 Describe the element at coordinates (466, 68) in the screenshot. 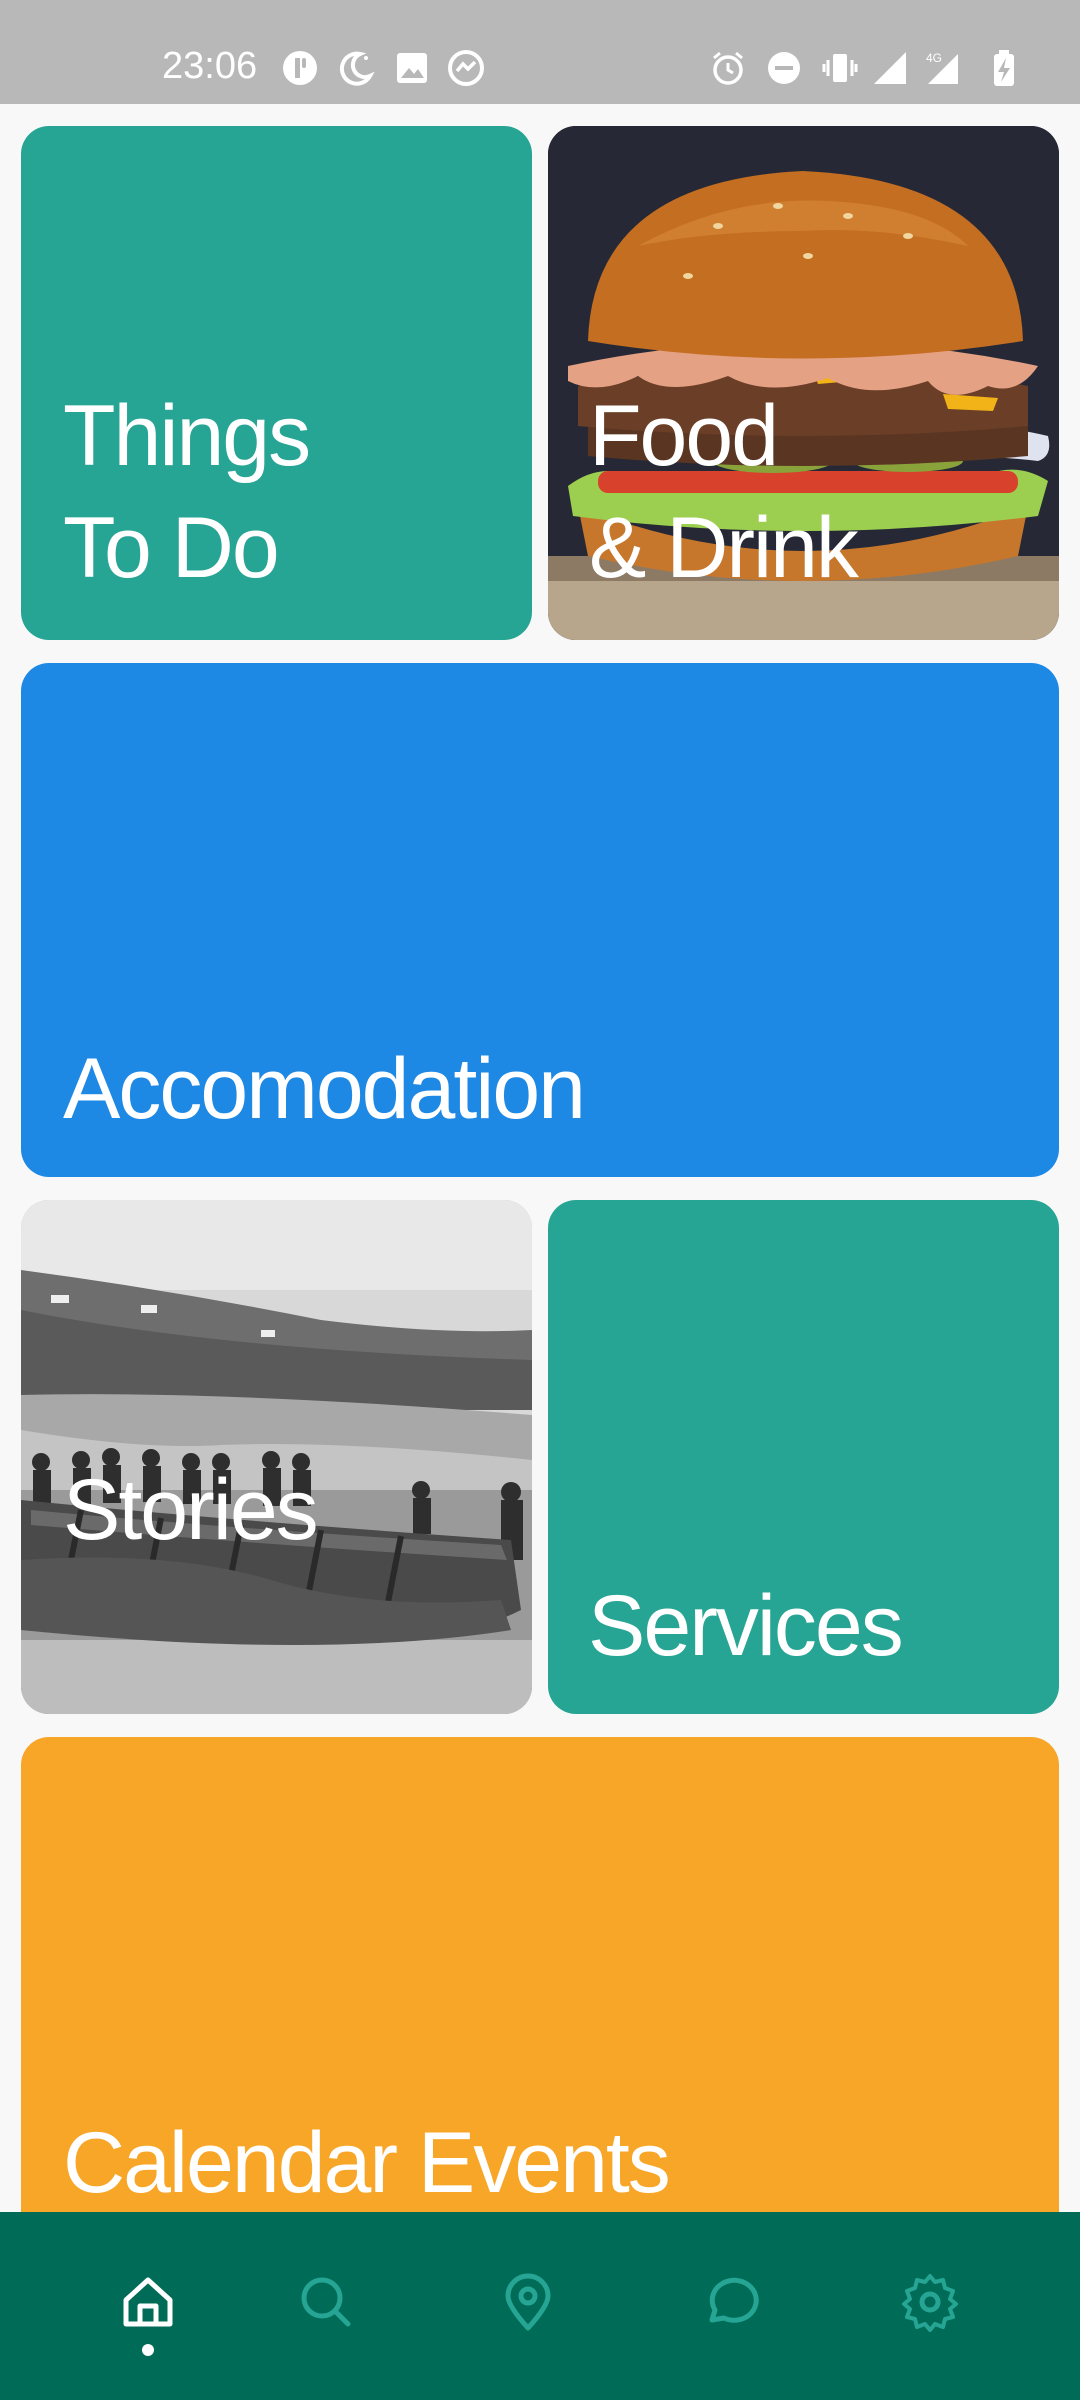

I see `messenger-icon` at that location.